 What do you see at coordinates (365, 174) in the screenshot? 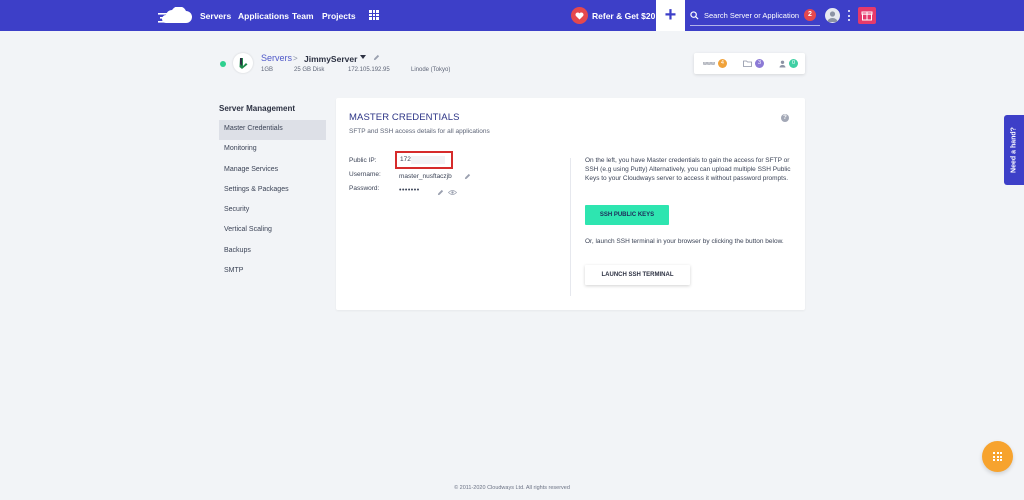
I see `username-label: Username:` at bounding box center [365, 174].